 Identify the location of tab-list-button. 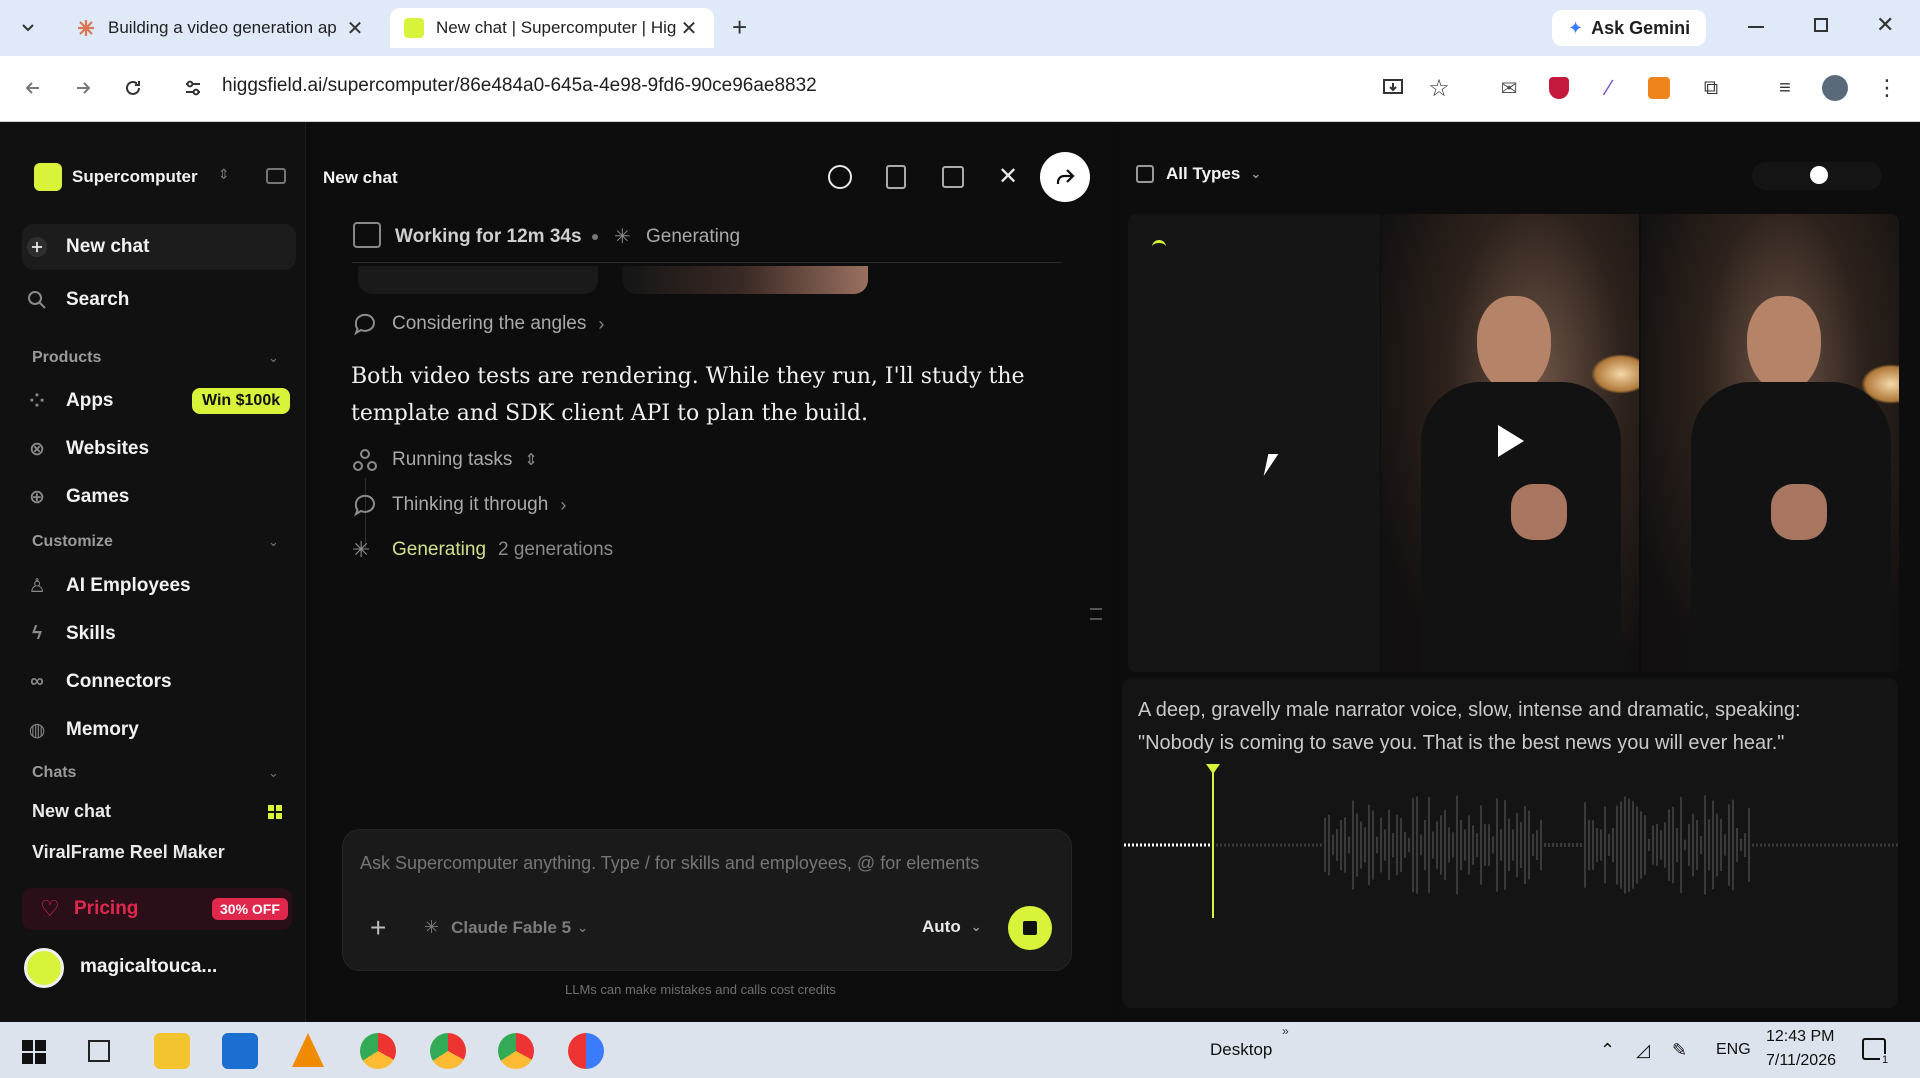
(28, 28).